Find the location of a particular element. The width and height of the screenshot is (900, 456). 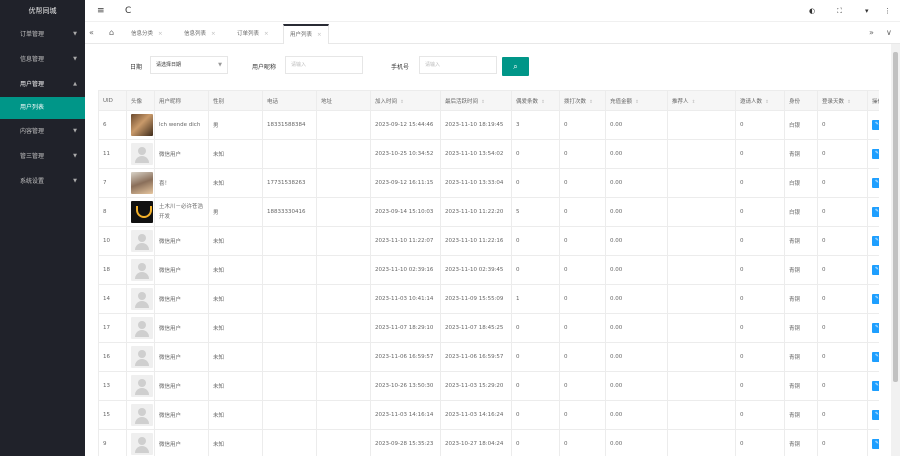

cell-last: 2023-11-10 13:33:04 is located at coordinates (476, 183).